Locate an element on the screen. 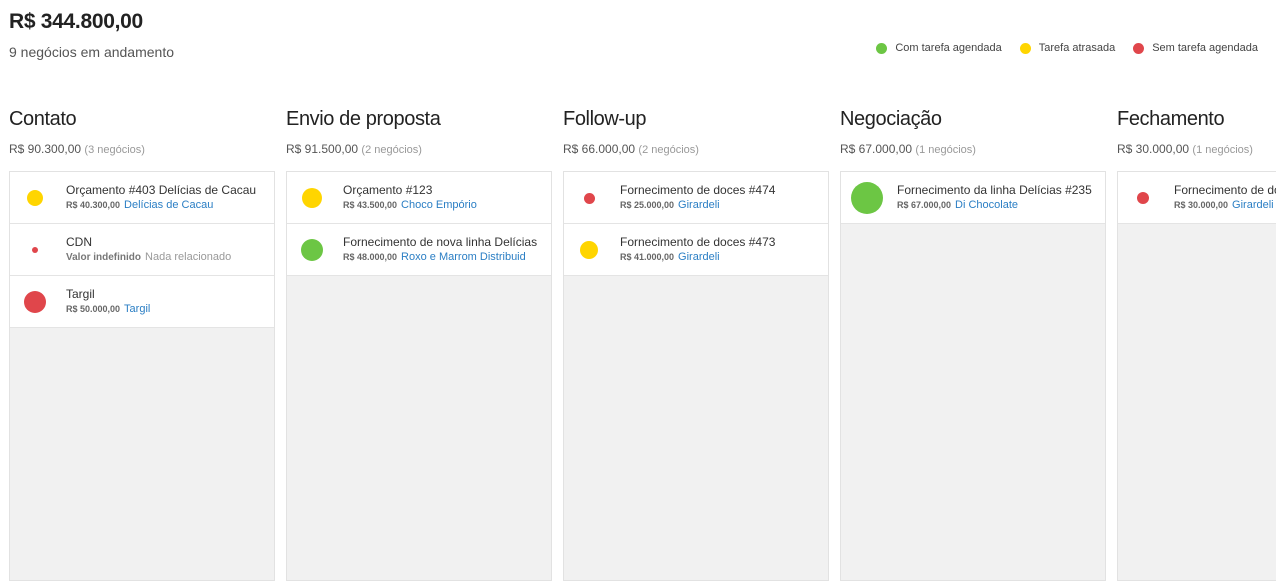  deal-meta: R$ 48.000,00 Roxo e Marrom Distribuid is located at coordinates (446, 257).